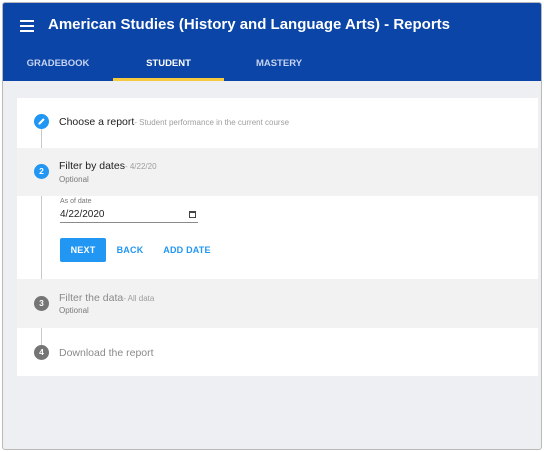 The image size is (544, 452). Describe the element at coordinates (279, 67) in the screenshot. I see `tab-mastery: MASTERY` at that location.